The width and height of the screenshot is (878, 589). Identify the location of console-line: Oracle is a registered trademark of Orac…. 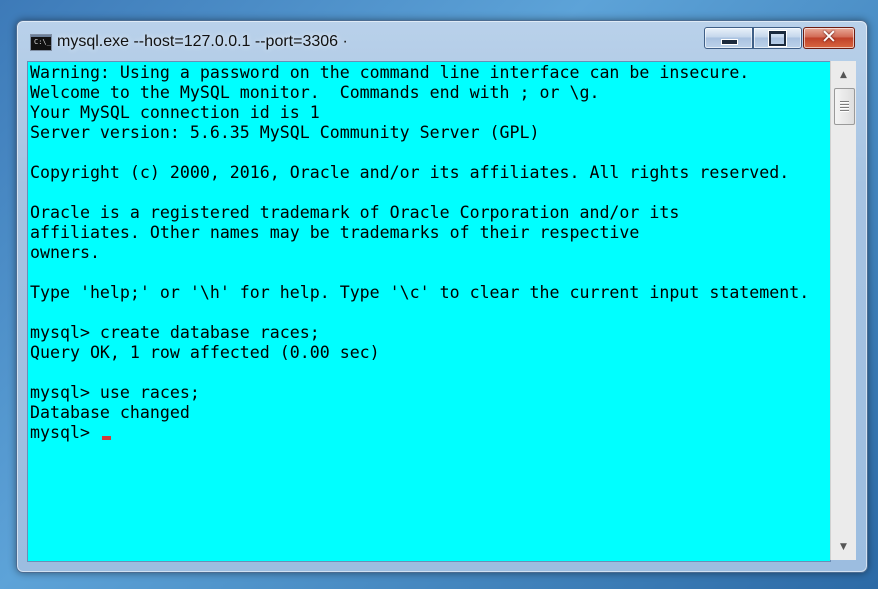
(355, 212).